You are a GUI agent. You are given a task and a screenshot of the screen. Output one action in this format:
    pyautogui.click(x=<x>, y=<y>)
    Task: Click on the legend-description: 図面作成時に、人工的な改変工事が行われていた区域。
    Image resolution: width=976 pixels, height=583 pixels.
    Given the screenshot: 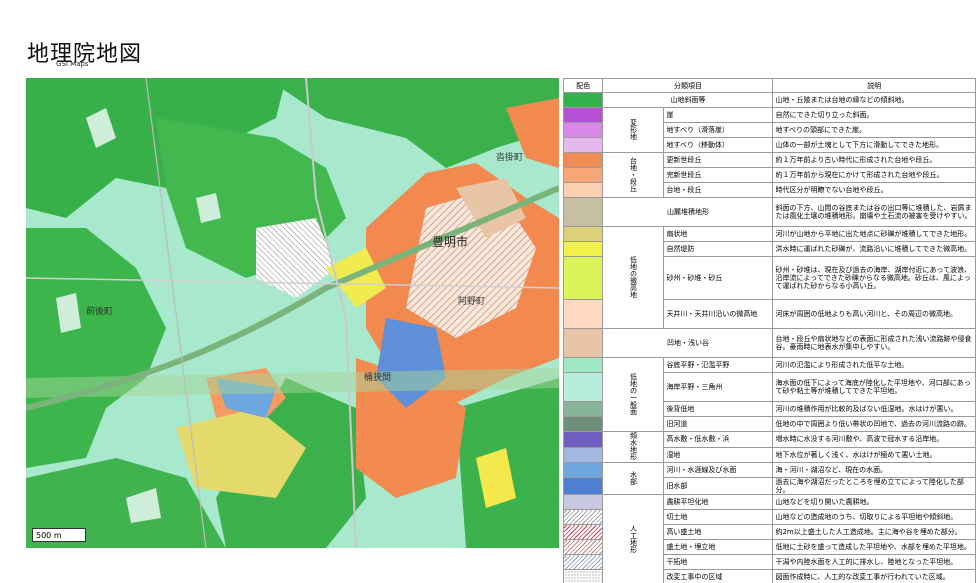 What is the action you would take?
    pyautogui.click(x=874, y=576)
    